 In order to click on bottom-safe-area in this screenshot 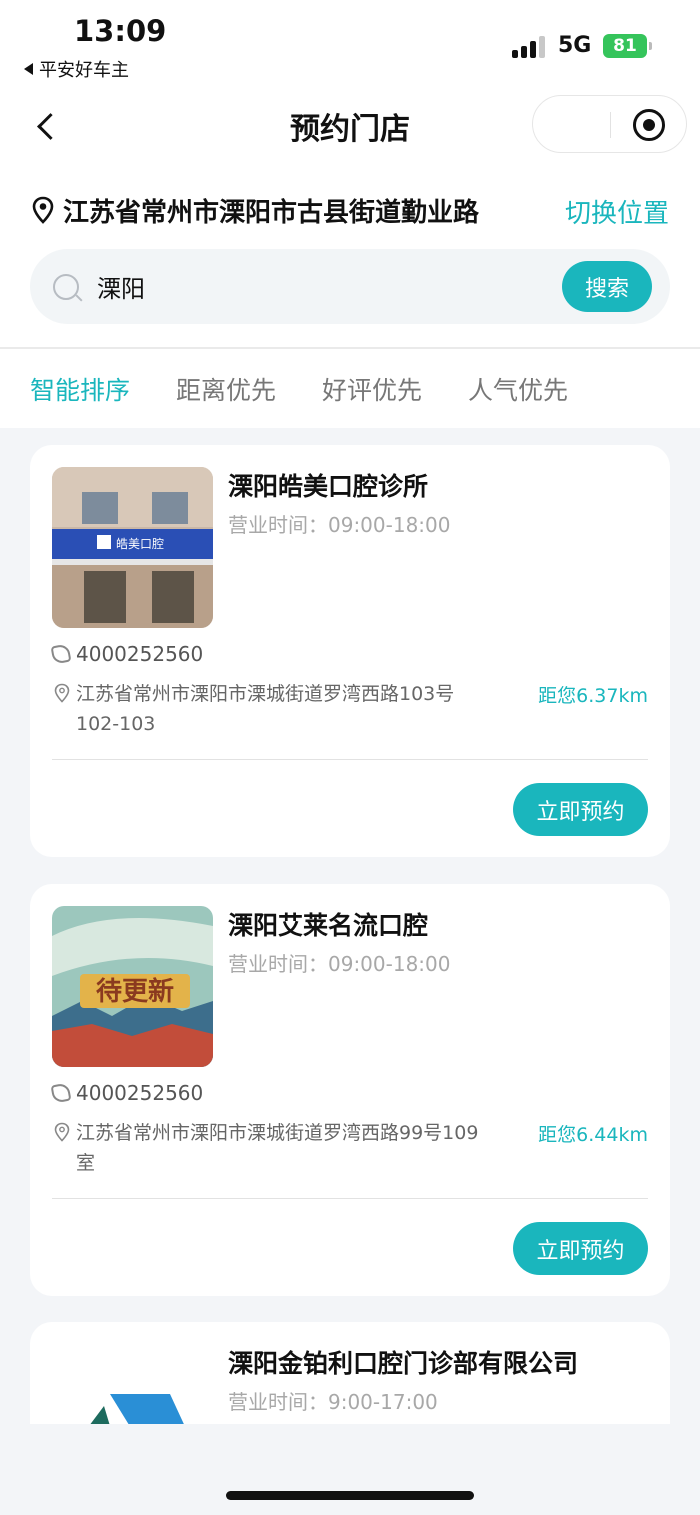, I will do `click(350, 1469)`.